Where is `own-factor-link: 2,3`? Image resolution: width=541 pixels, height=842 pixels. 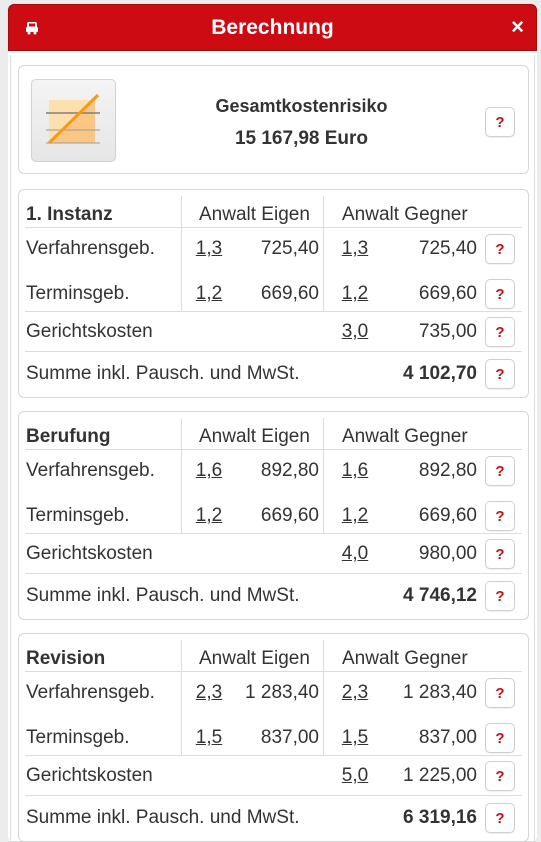 own-factor-link: 2,3 is located at coordinates (209, 693).